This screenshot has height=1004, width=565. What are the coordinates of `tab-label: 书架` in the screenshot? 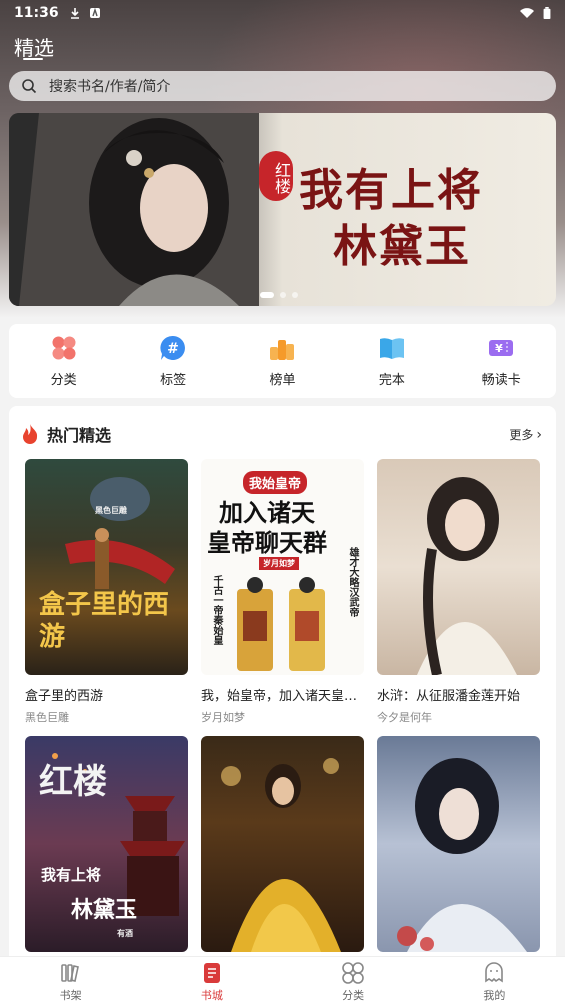 It's located at (70, 995).